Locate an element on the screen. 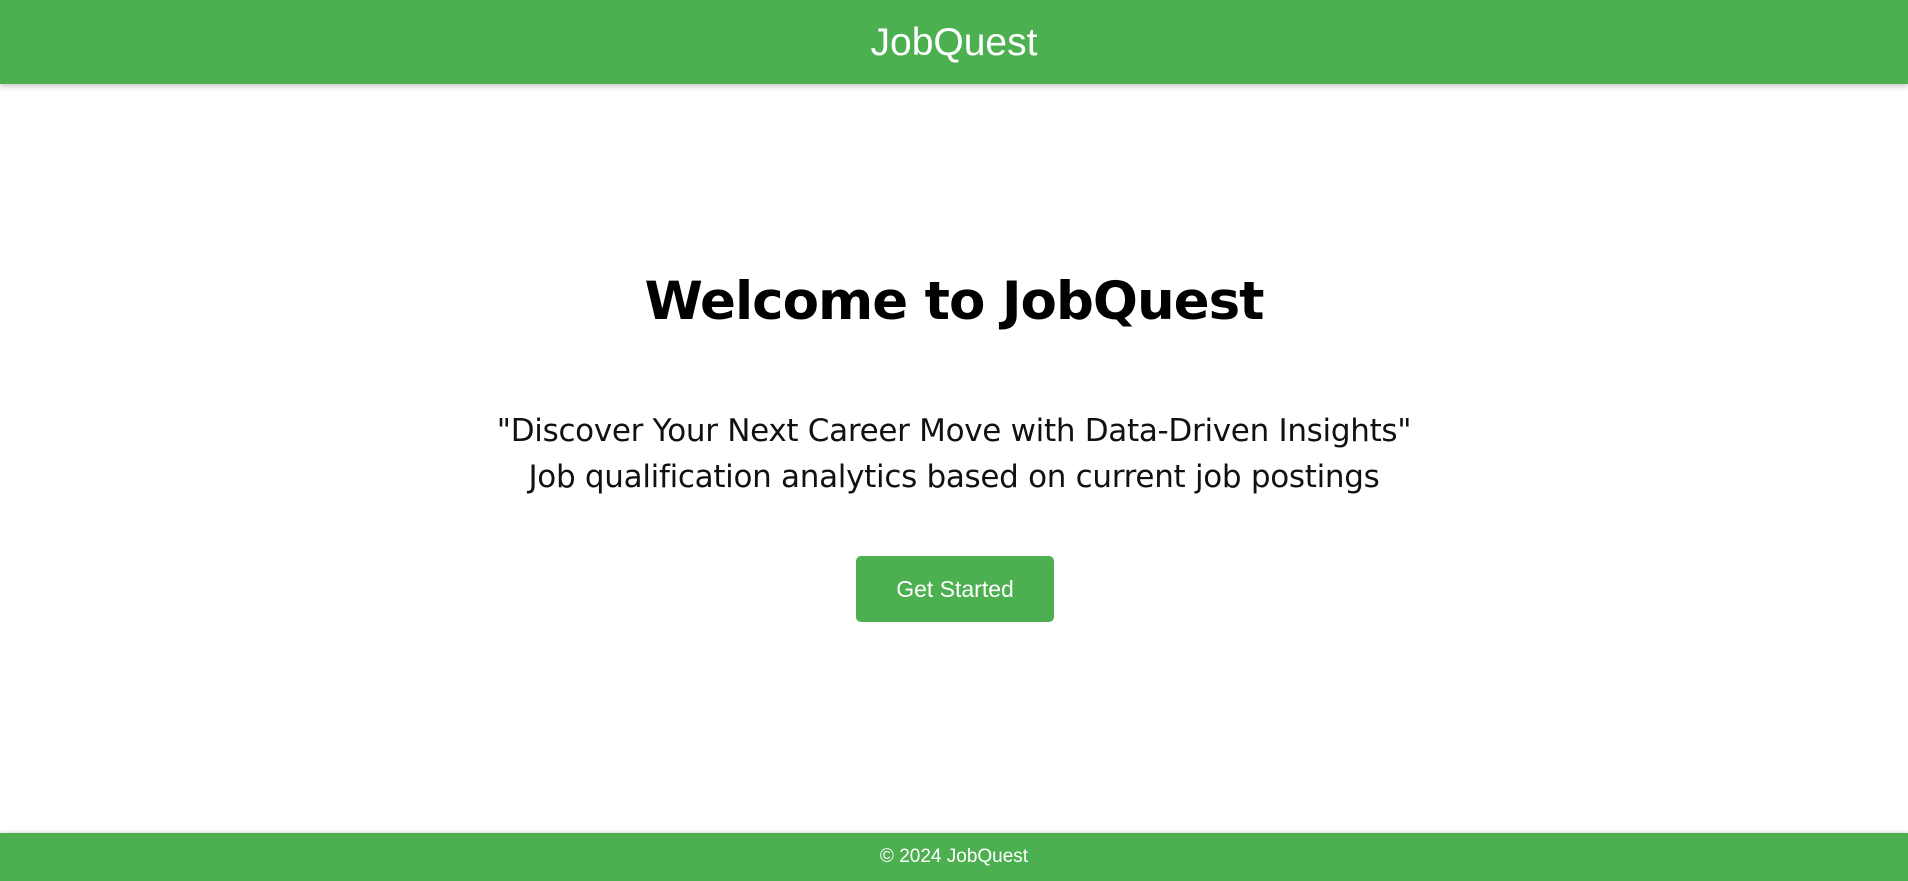 This screenshot has width=1908, height=881. get-started-button: Get Started is located at coordinates (955, 589).